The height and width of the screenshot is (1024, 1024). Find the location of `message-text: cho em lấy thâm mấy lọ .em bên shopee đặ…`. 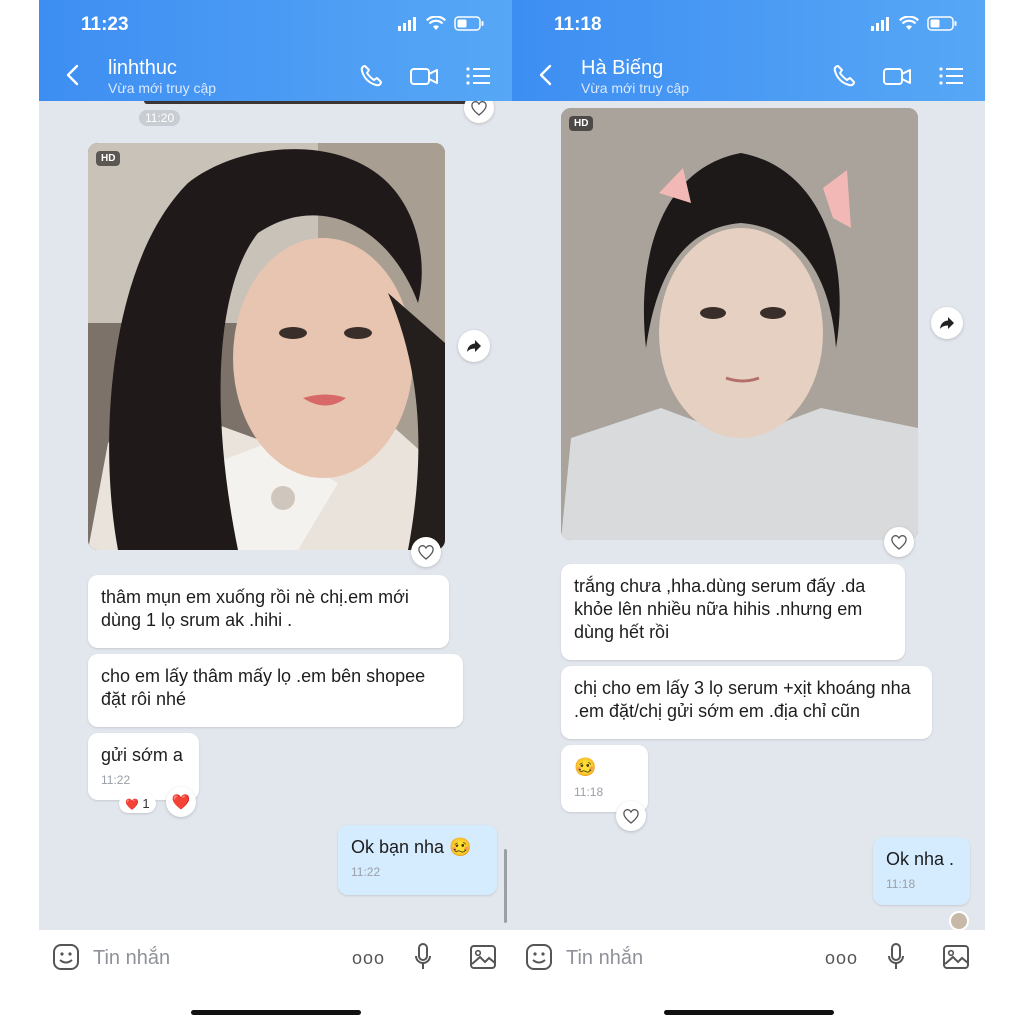

message-text: cho em lấy thâm mấy lọ .em bên shopee đặ… is located at coordinates (263, 687).